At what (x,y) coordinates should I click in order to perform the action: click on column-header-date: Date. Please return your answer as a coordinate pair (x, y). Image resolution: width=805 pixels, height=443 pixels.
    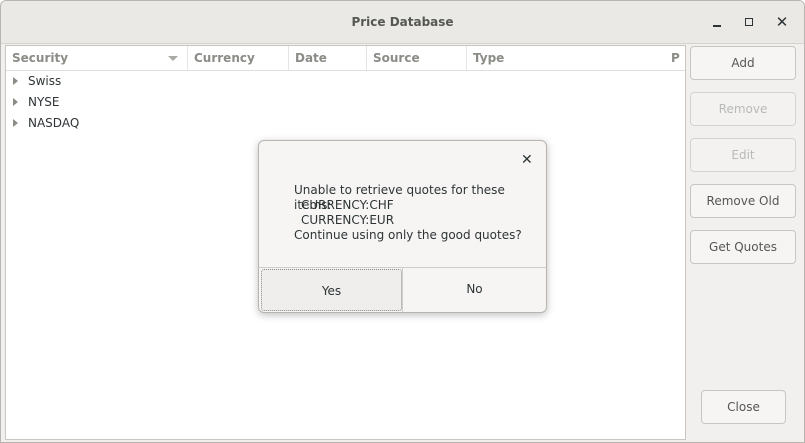
    Looking at the image, I should click on (328, 58).